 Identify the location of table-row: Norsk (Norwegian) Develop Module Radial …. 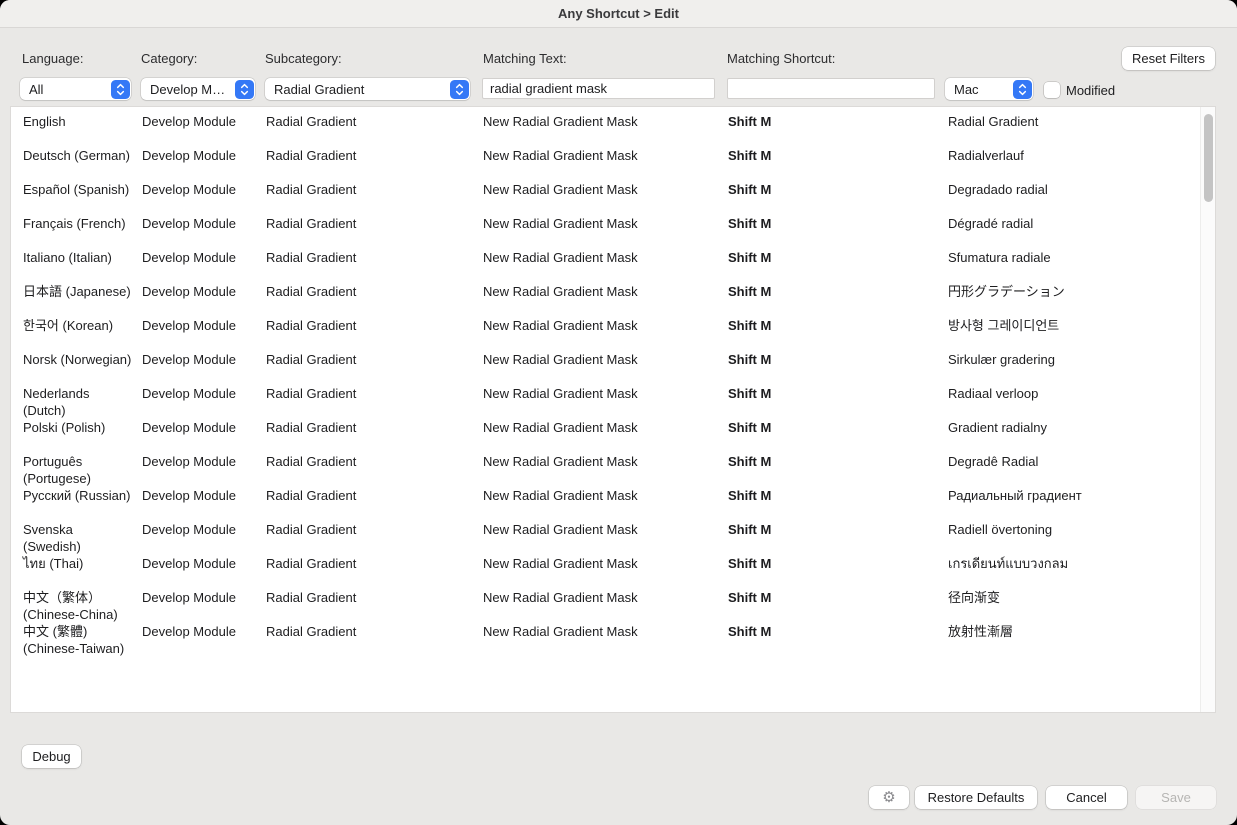
(613, 362).